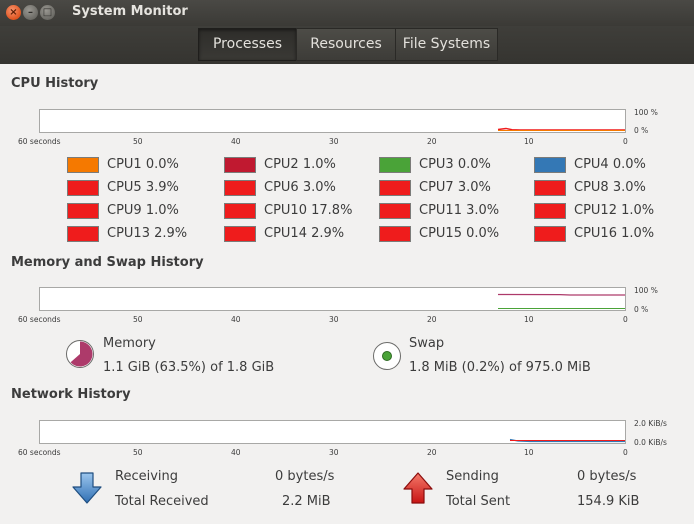  Describe the element at coordinates (80, 354) in the screenshot. I see `memory-pie-icon` at that location.